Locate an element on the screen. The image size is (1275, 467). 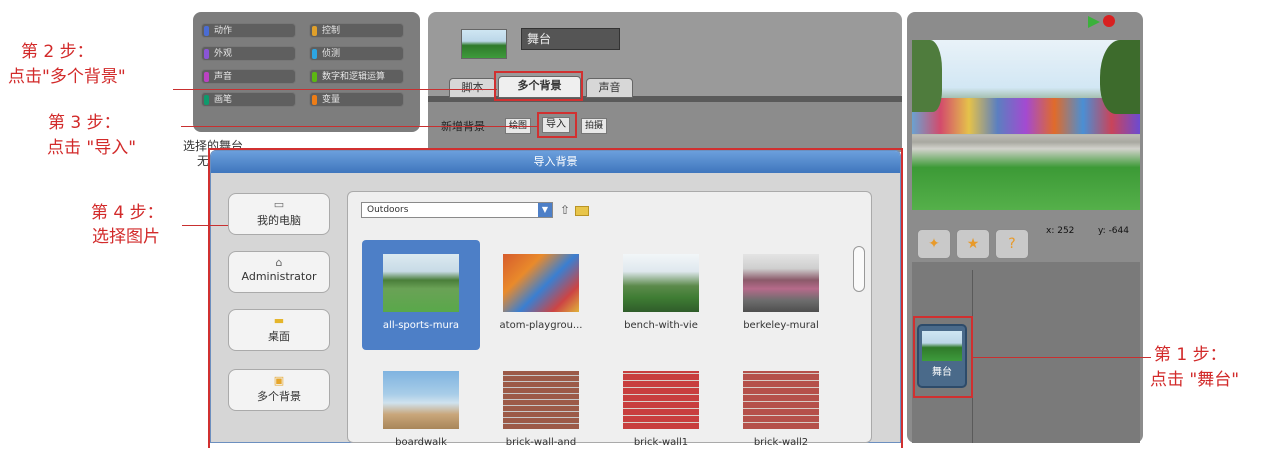
stage-thumbnail is located at coordinates (484, 44).